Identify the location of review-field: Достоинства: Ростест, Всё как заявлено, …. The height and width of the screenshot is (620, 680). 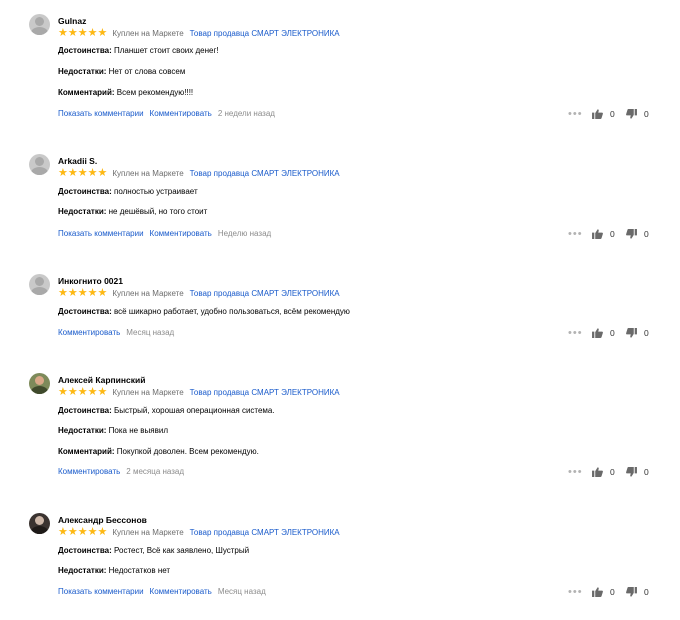
(153, 550).